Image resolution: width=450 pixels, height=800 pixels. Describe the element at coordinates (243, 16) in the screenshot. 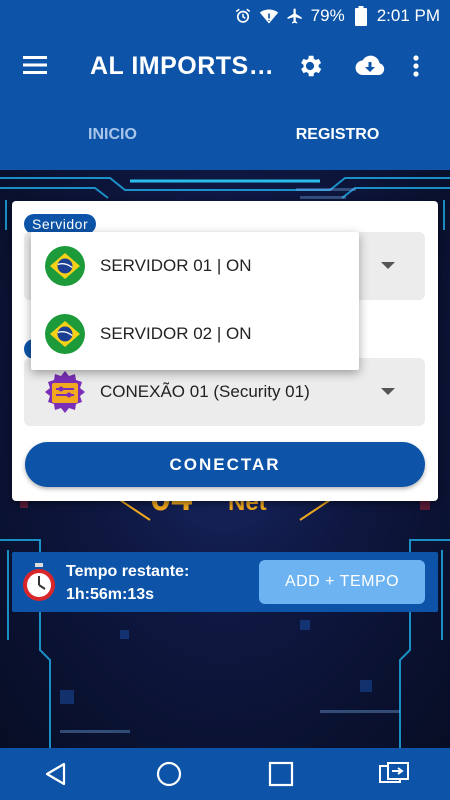

I see `alarm-icon` at that location.